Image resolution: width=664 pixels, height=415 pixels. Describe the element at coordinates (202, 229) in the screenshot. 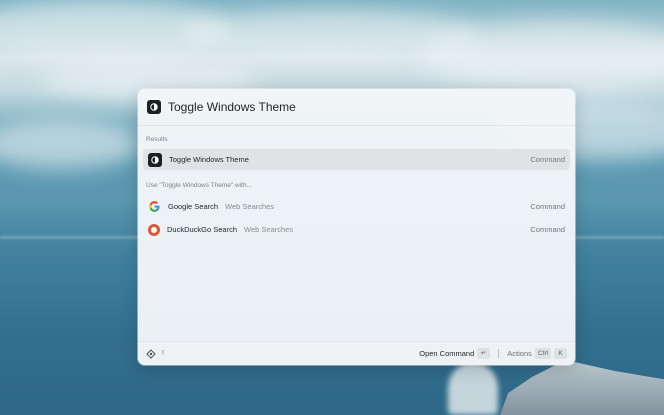

I see `fallback-title: DuckDuckGo Search` at that location.